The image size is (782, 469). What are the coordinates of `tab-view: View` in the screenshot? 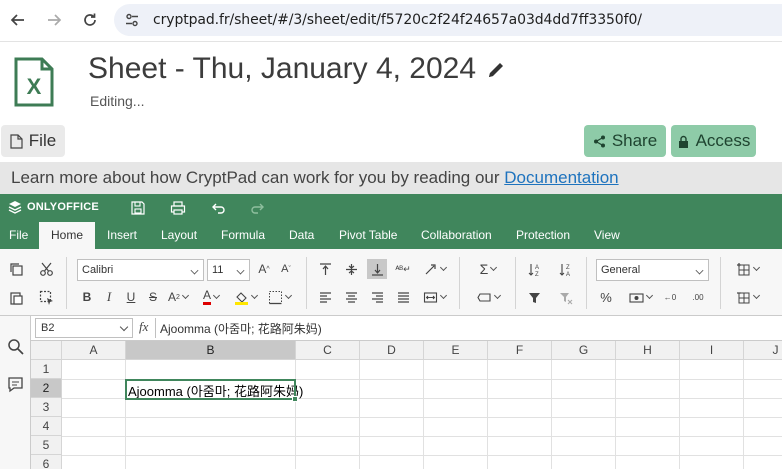 It's located at (607, 235).